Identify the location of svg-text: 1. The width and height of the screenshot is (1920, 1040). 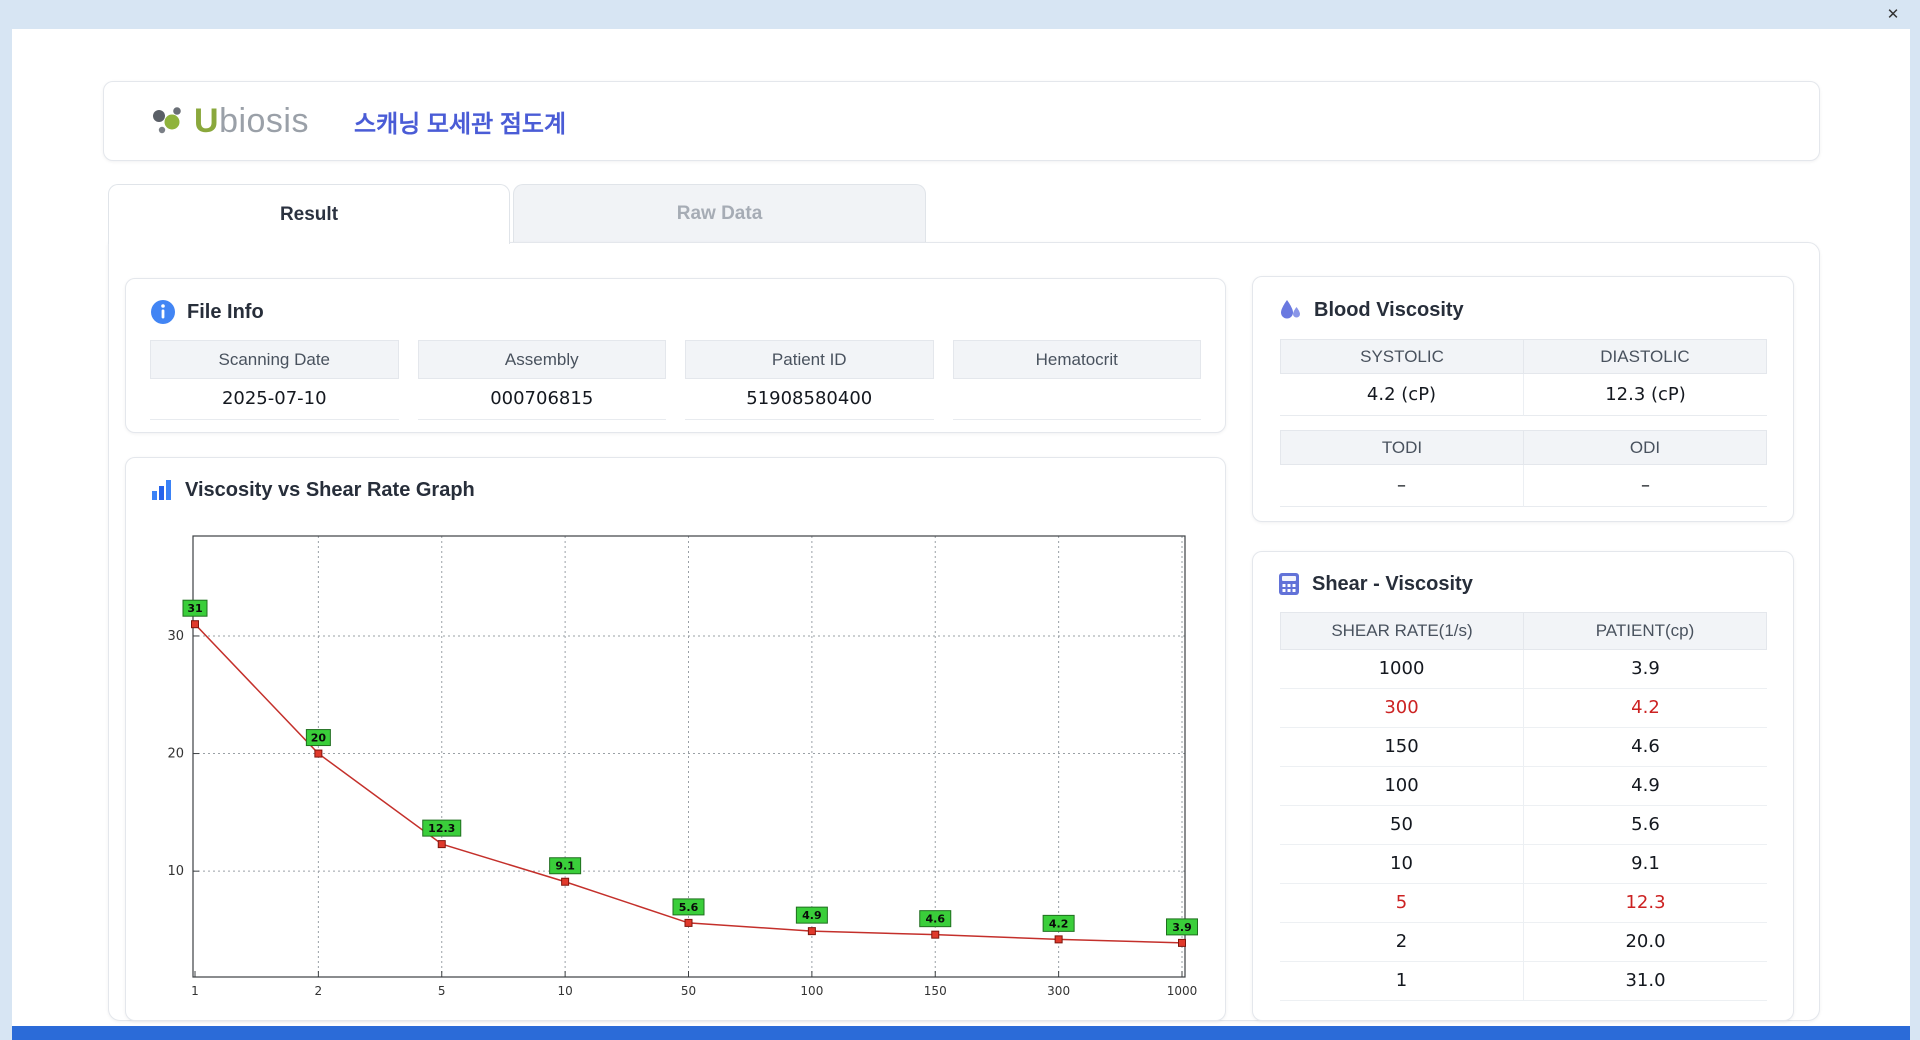
(195, 991).